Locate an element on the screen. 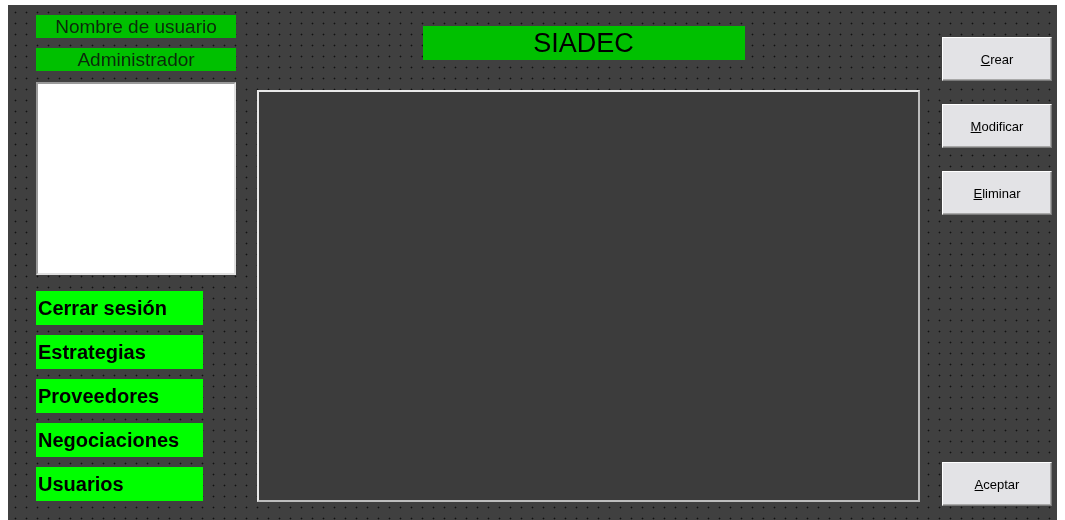  accept-button: Aceptar is located at coordinates (997, 484).